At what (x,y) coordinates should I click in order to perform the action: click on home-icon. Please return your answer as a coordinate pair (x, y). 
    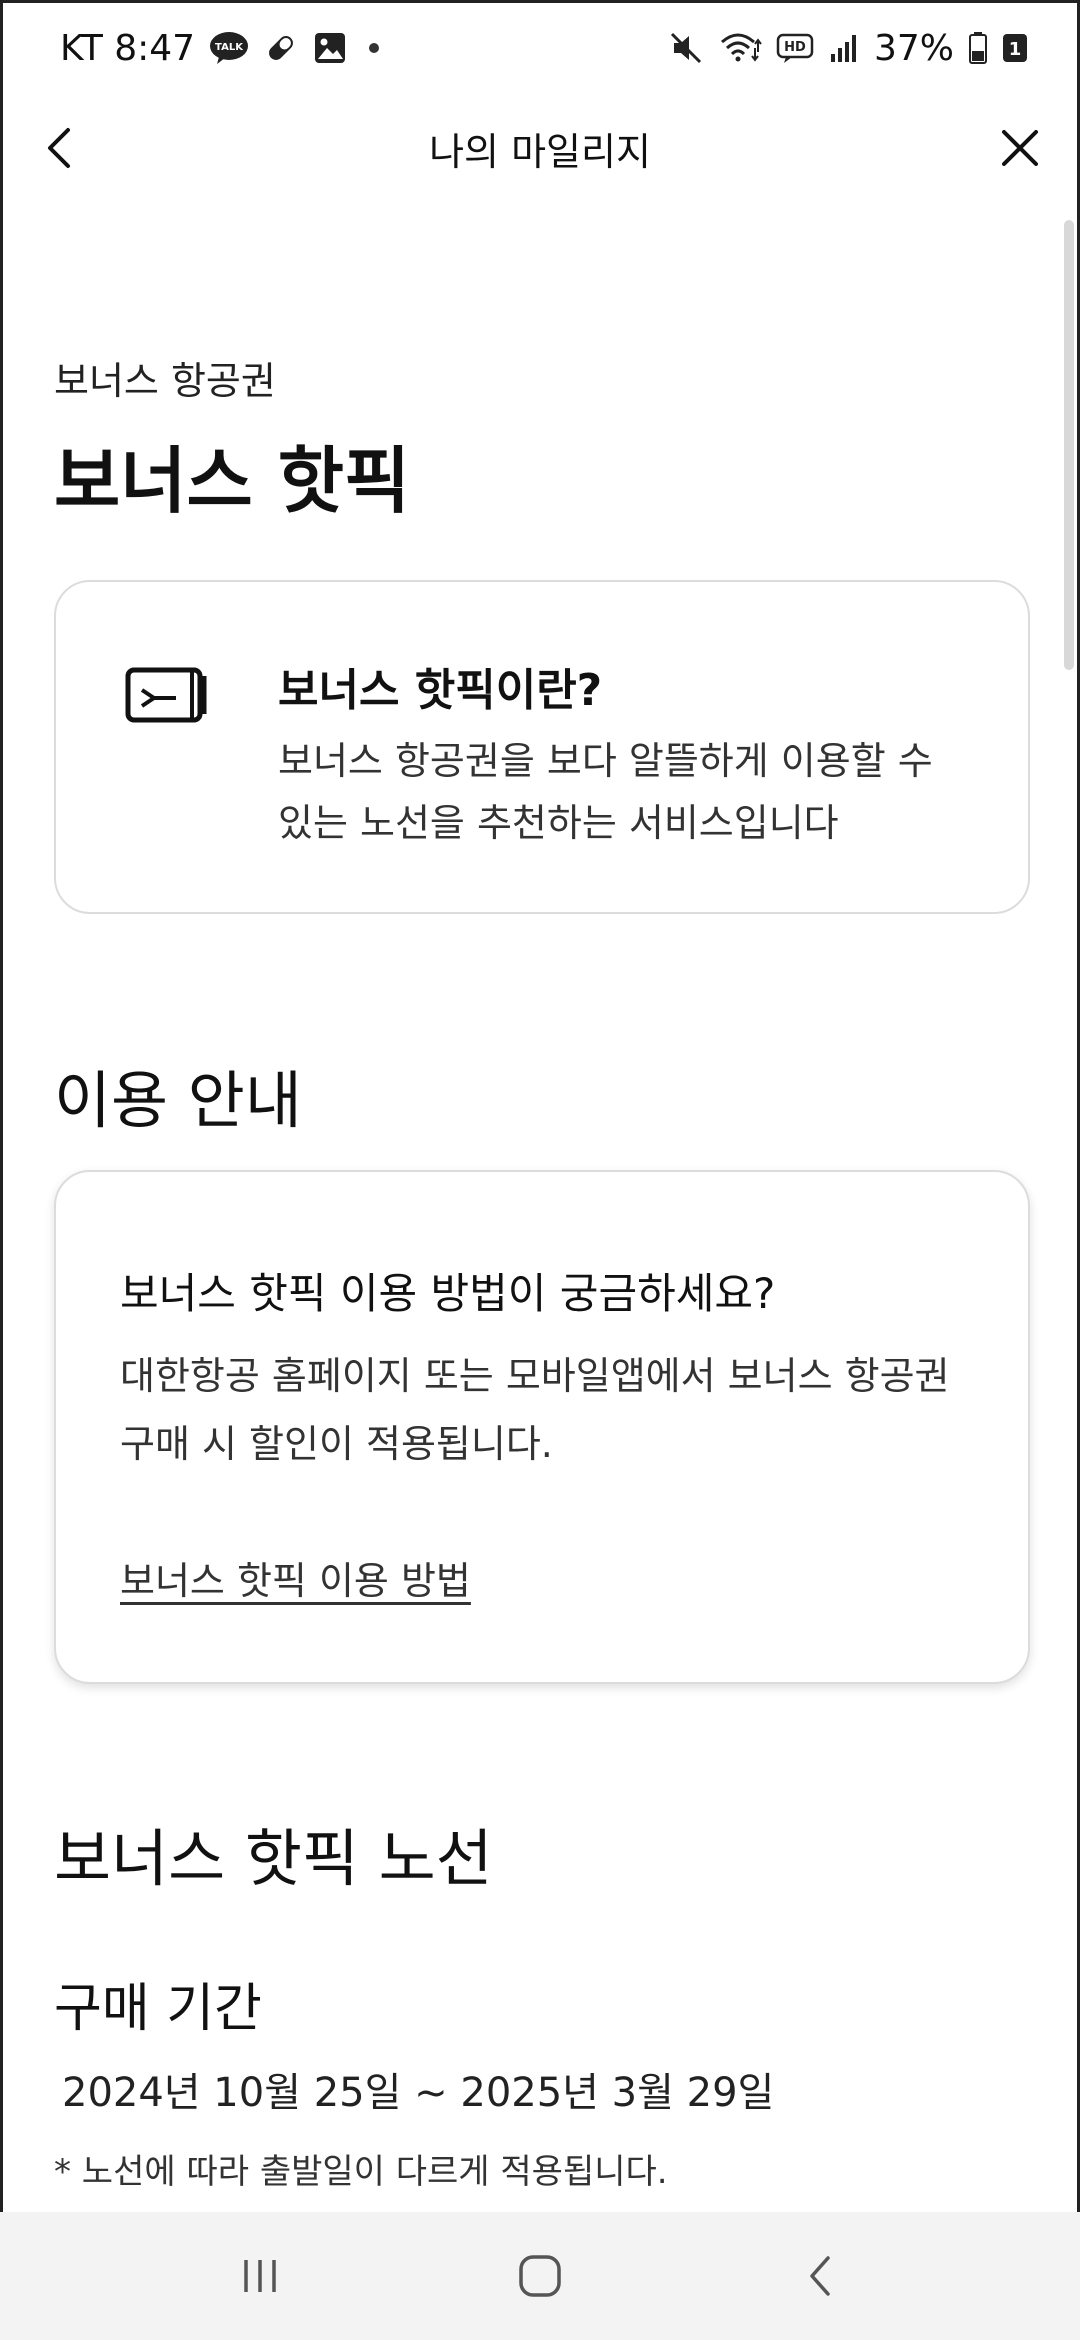
    Looking at the image, I should click on (540, 2276).